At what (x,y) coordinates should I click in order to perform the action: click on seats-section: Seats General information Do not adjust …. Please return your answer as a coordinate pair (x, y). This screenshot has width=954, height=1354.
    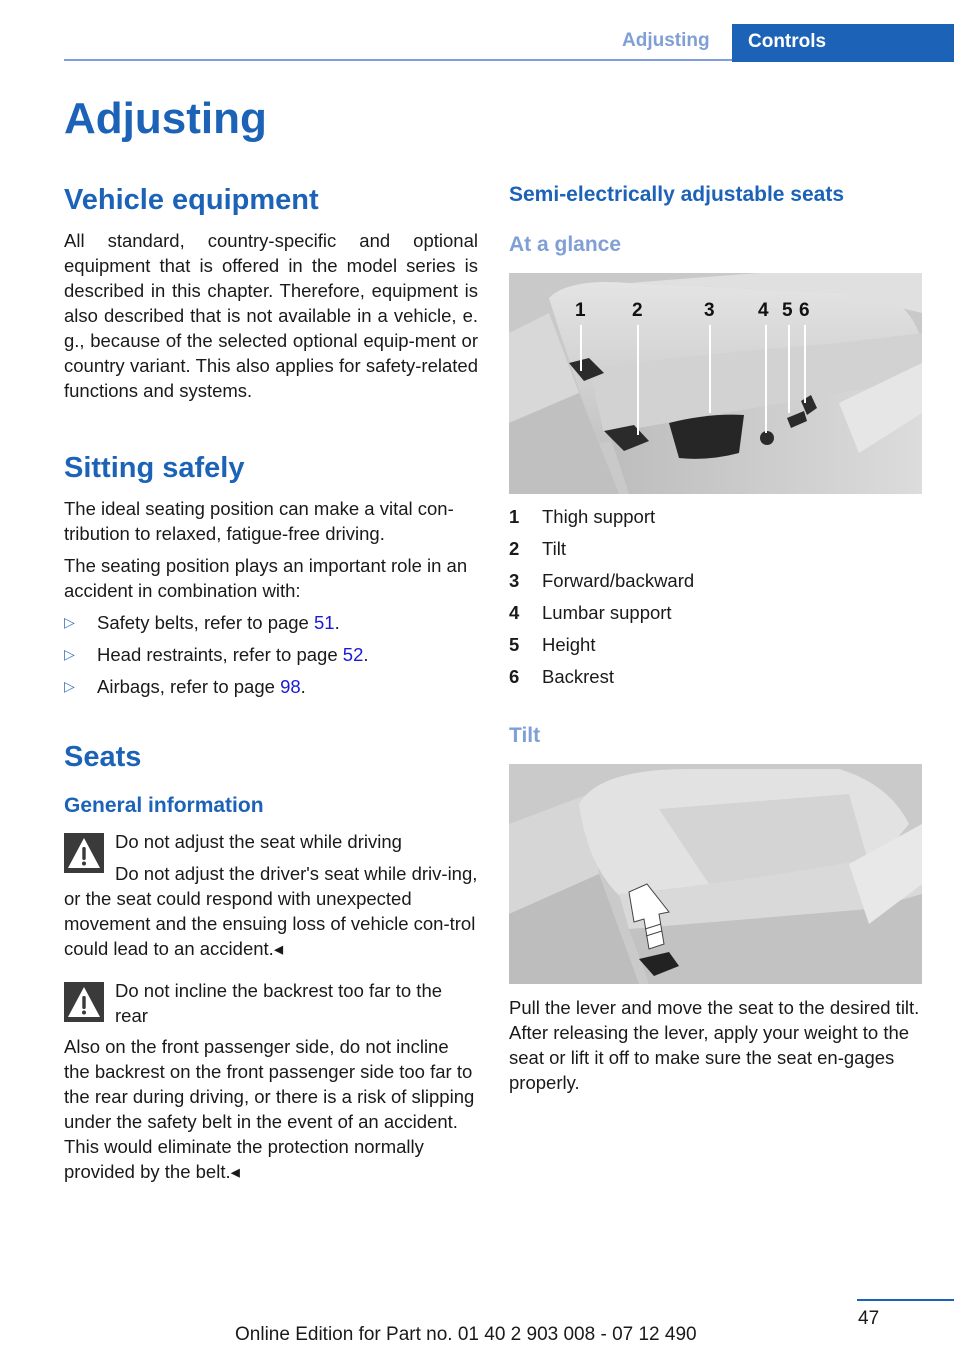
    Looking at the image, I should click on (271, 960).